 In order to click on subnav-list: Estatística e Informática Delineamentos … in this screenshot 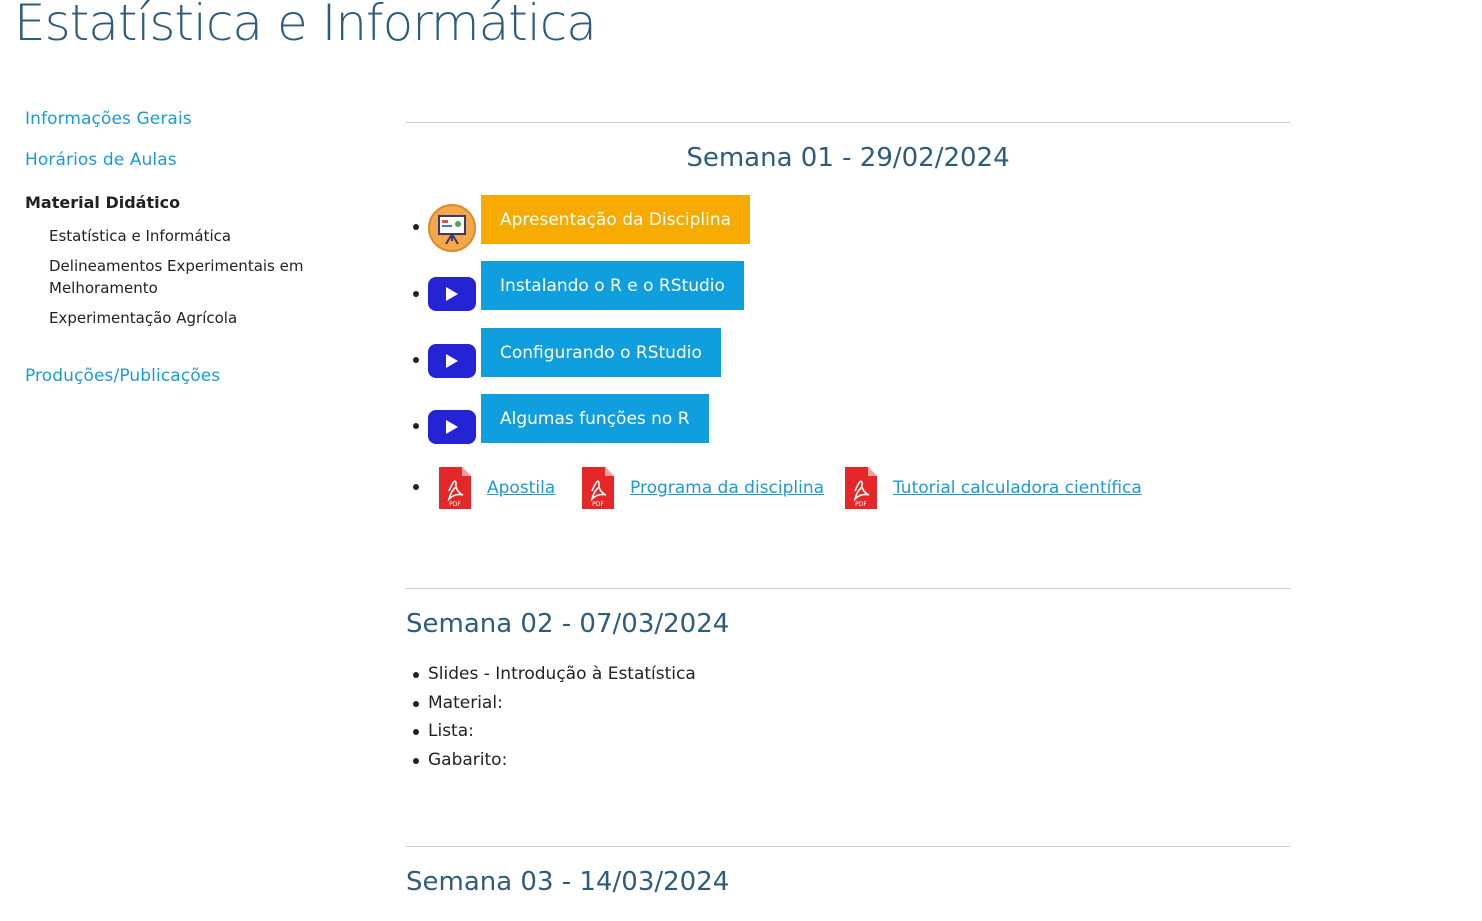, I will do `click(167, 277)`.